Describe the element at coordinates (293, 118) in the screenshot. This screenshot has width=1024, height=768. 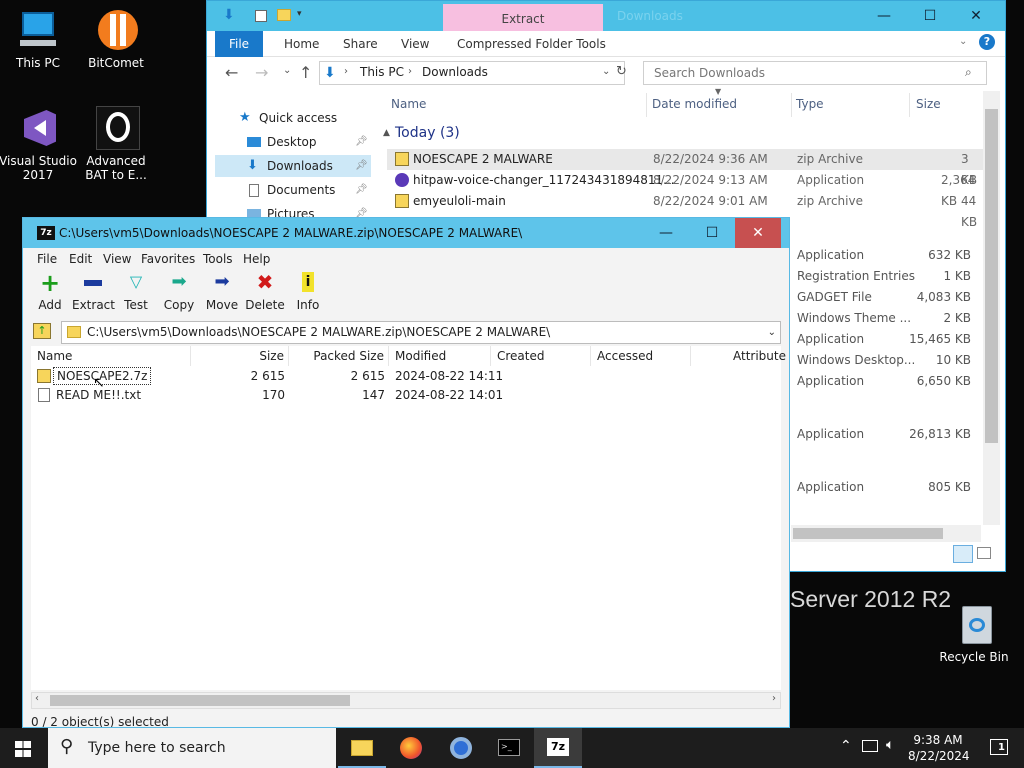
I see `nav-item-quick-access: ★ Quick access` at that location.